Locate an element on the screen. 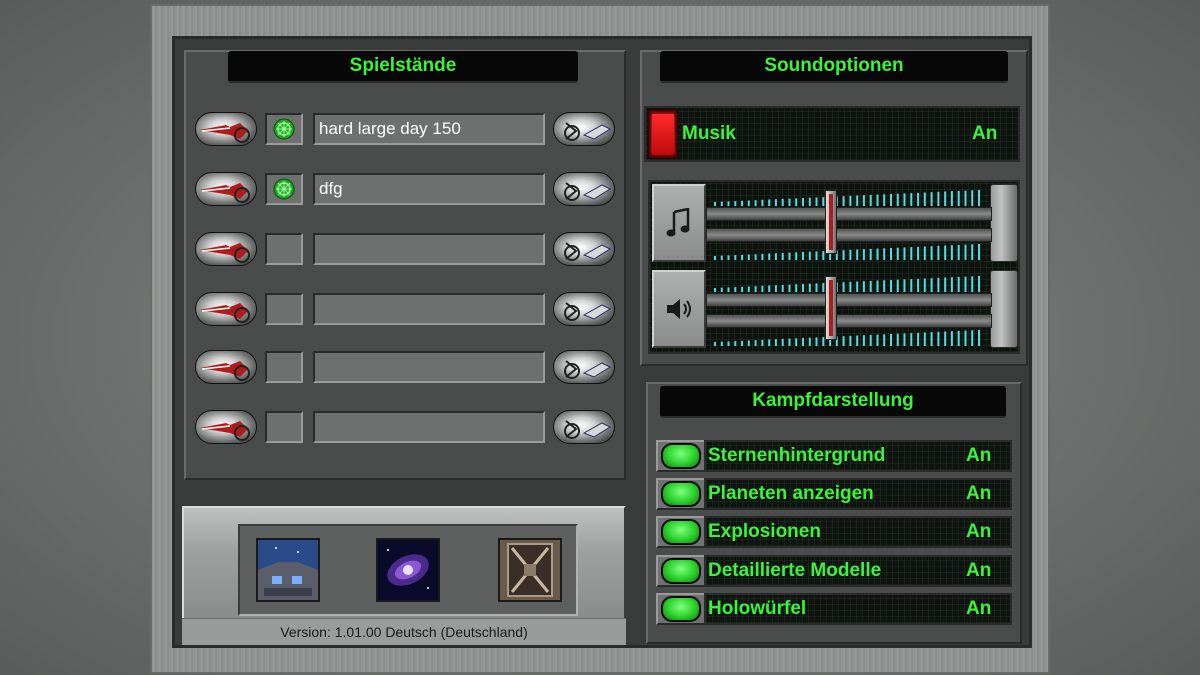  combat-option-label: Detaillierte Modelle is located at coordinates (795, 570).